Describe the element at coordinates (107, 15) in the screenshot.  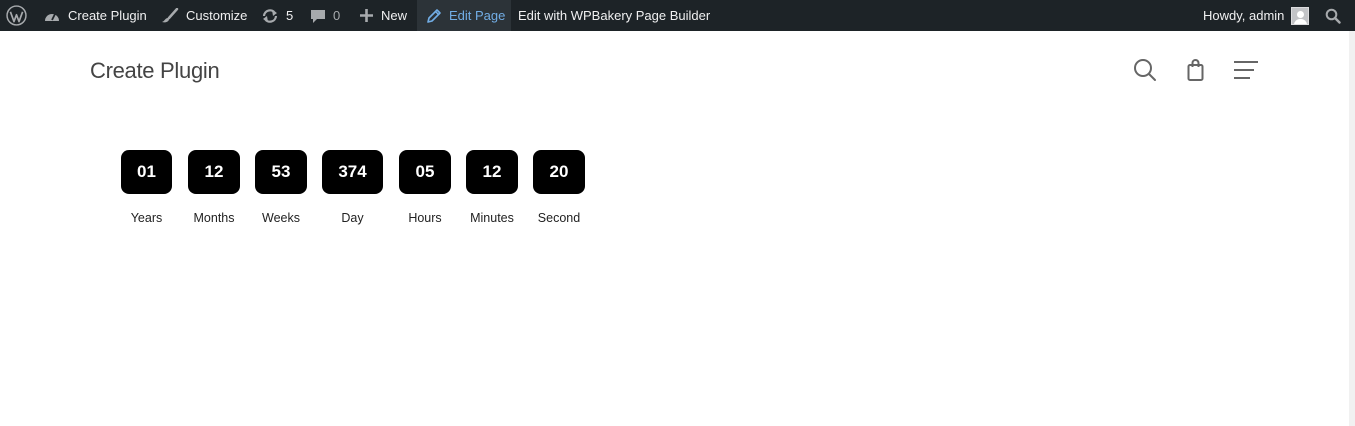
I see `site-name-label: Create Plugin` at that location.